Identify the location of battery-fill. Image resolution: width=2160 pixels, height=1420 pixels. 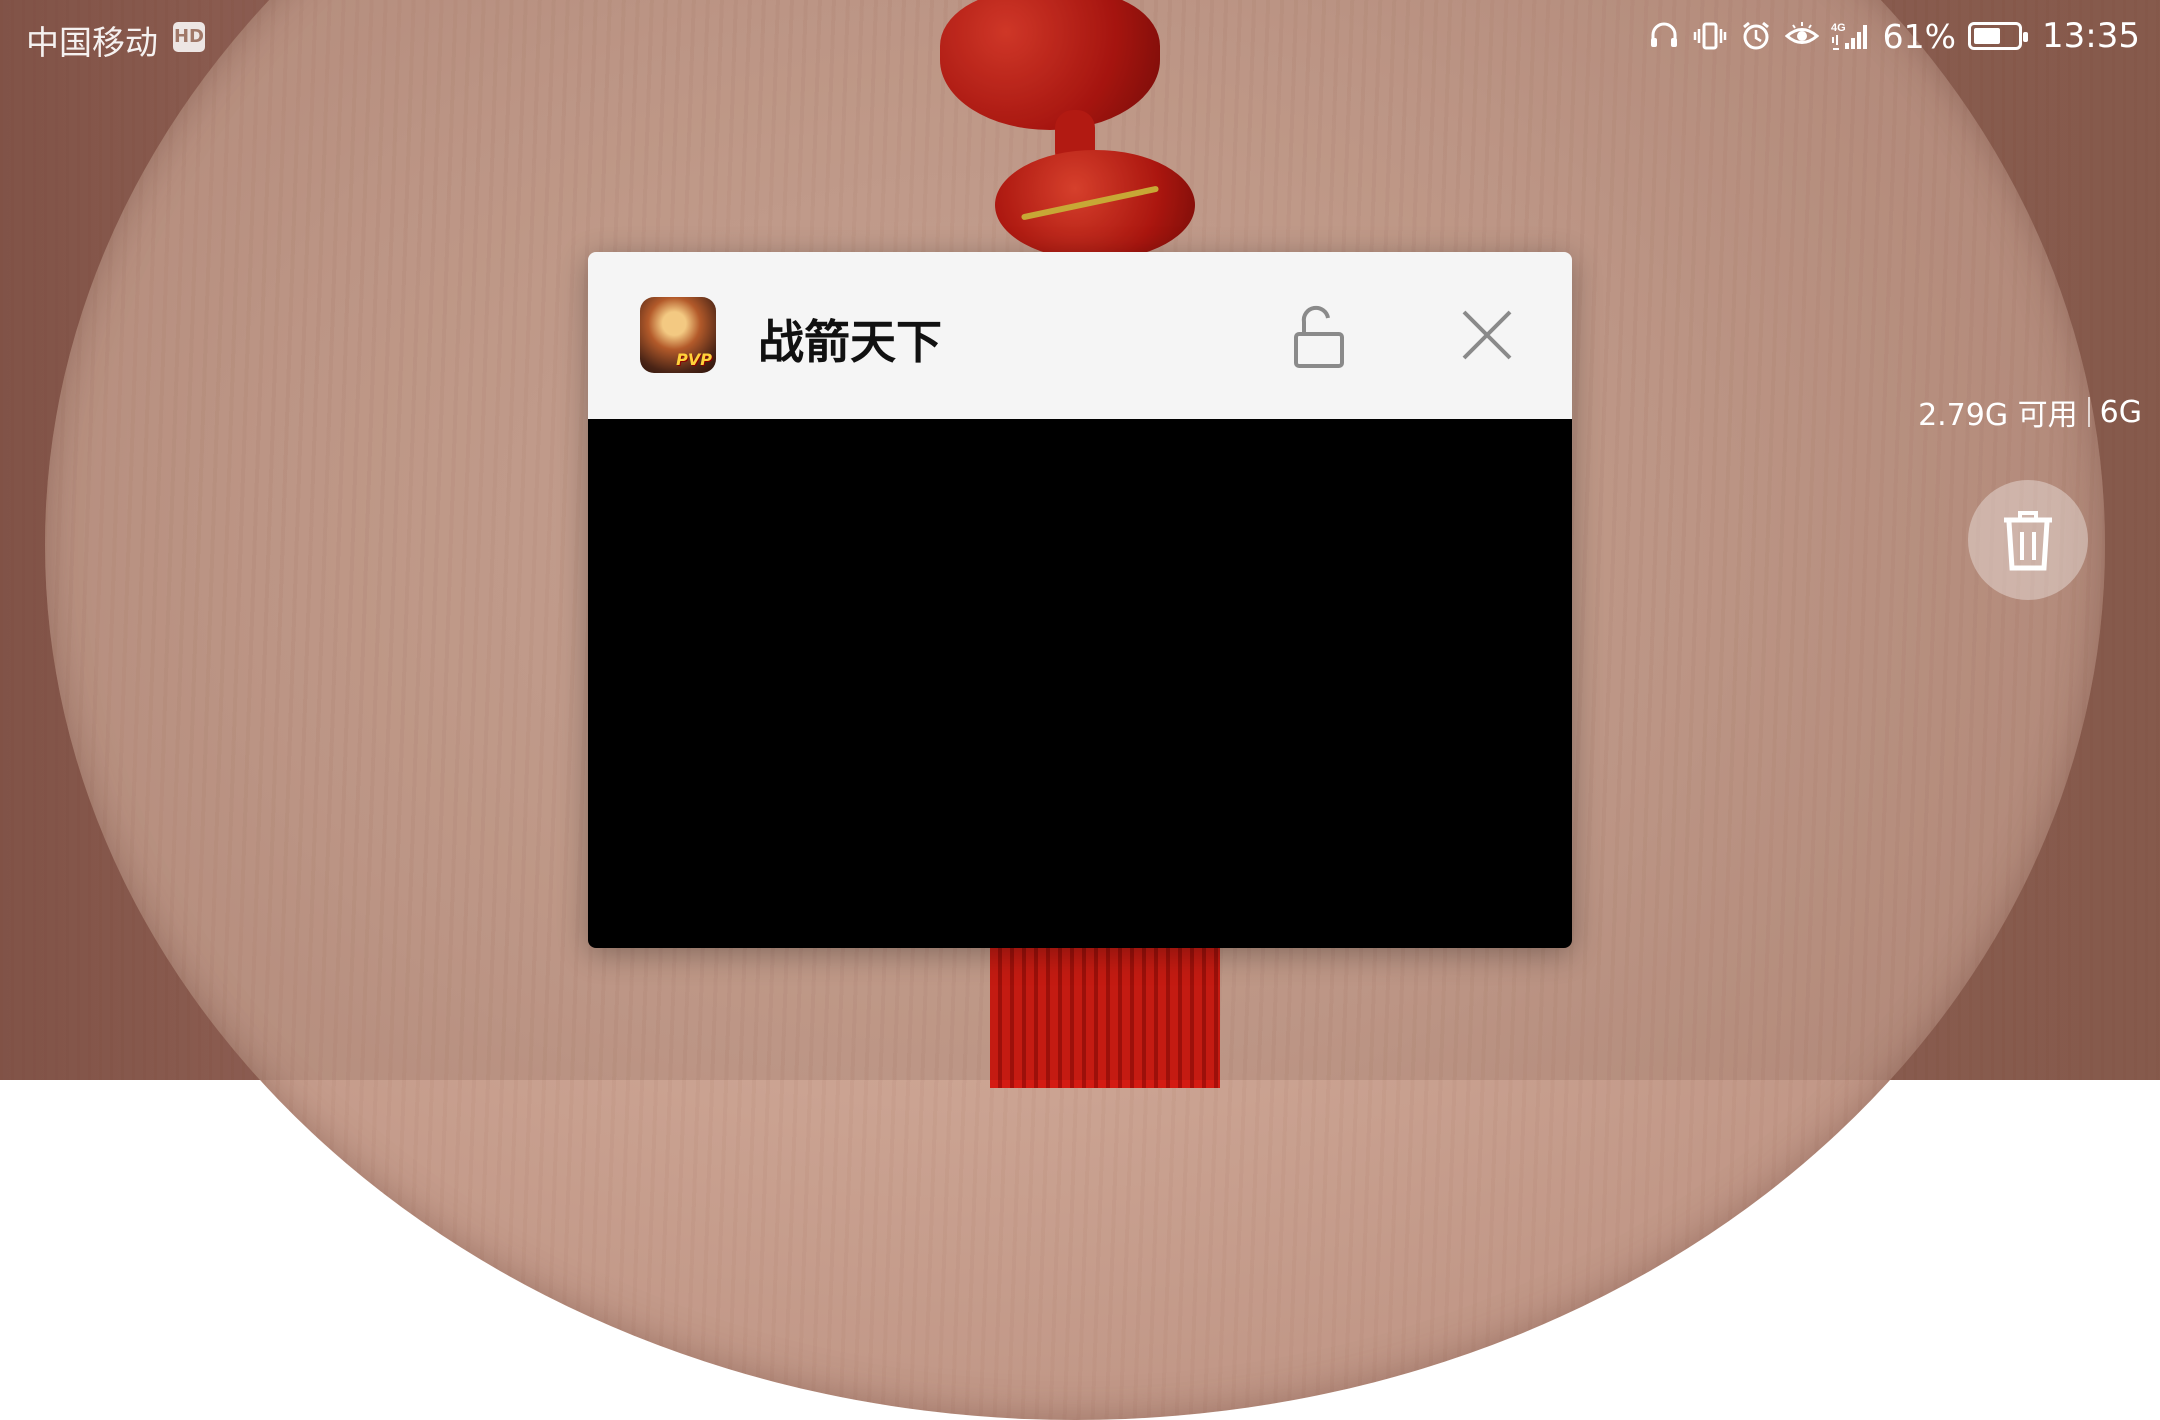
(1987, 36).